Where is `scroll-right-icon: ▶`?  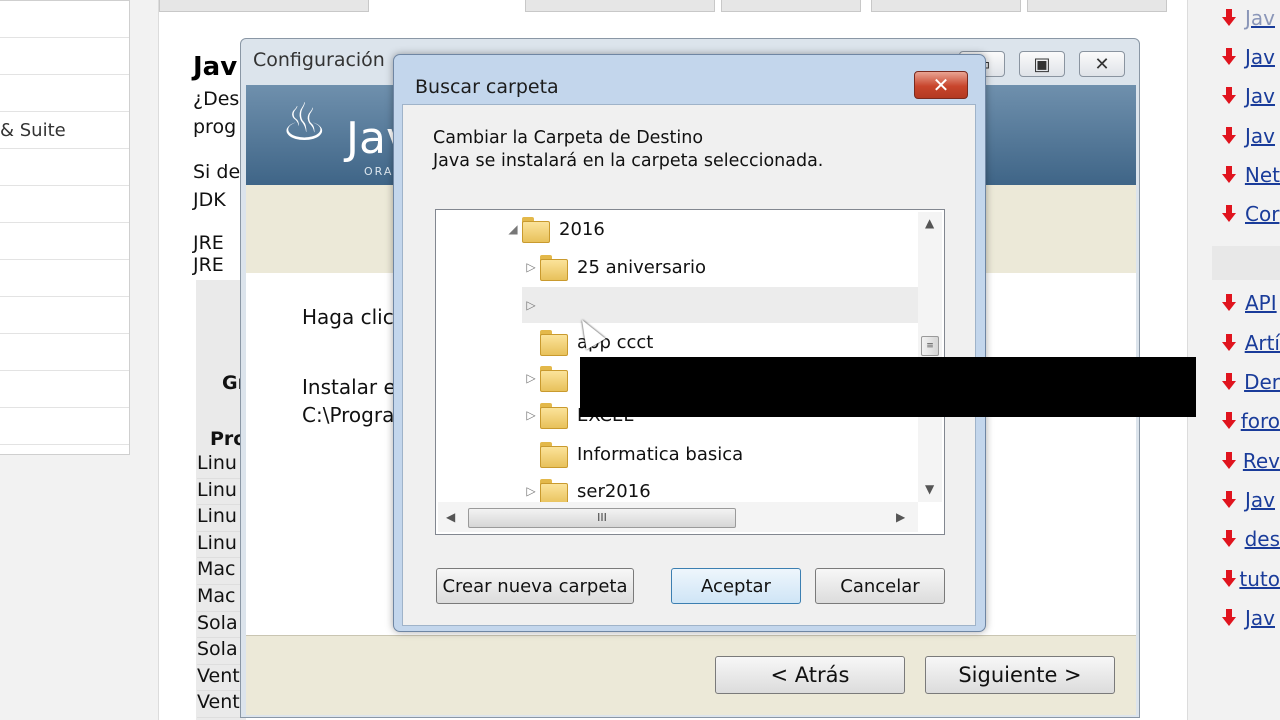 scroll-right-icon: ▶ is located at coordinates (900, 517).